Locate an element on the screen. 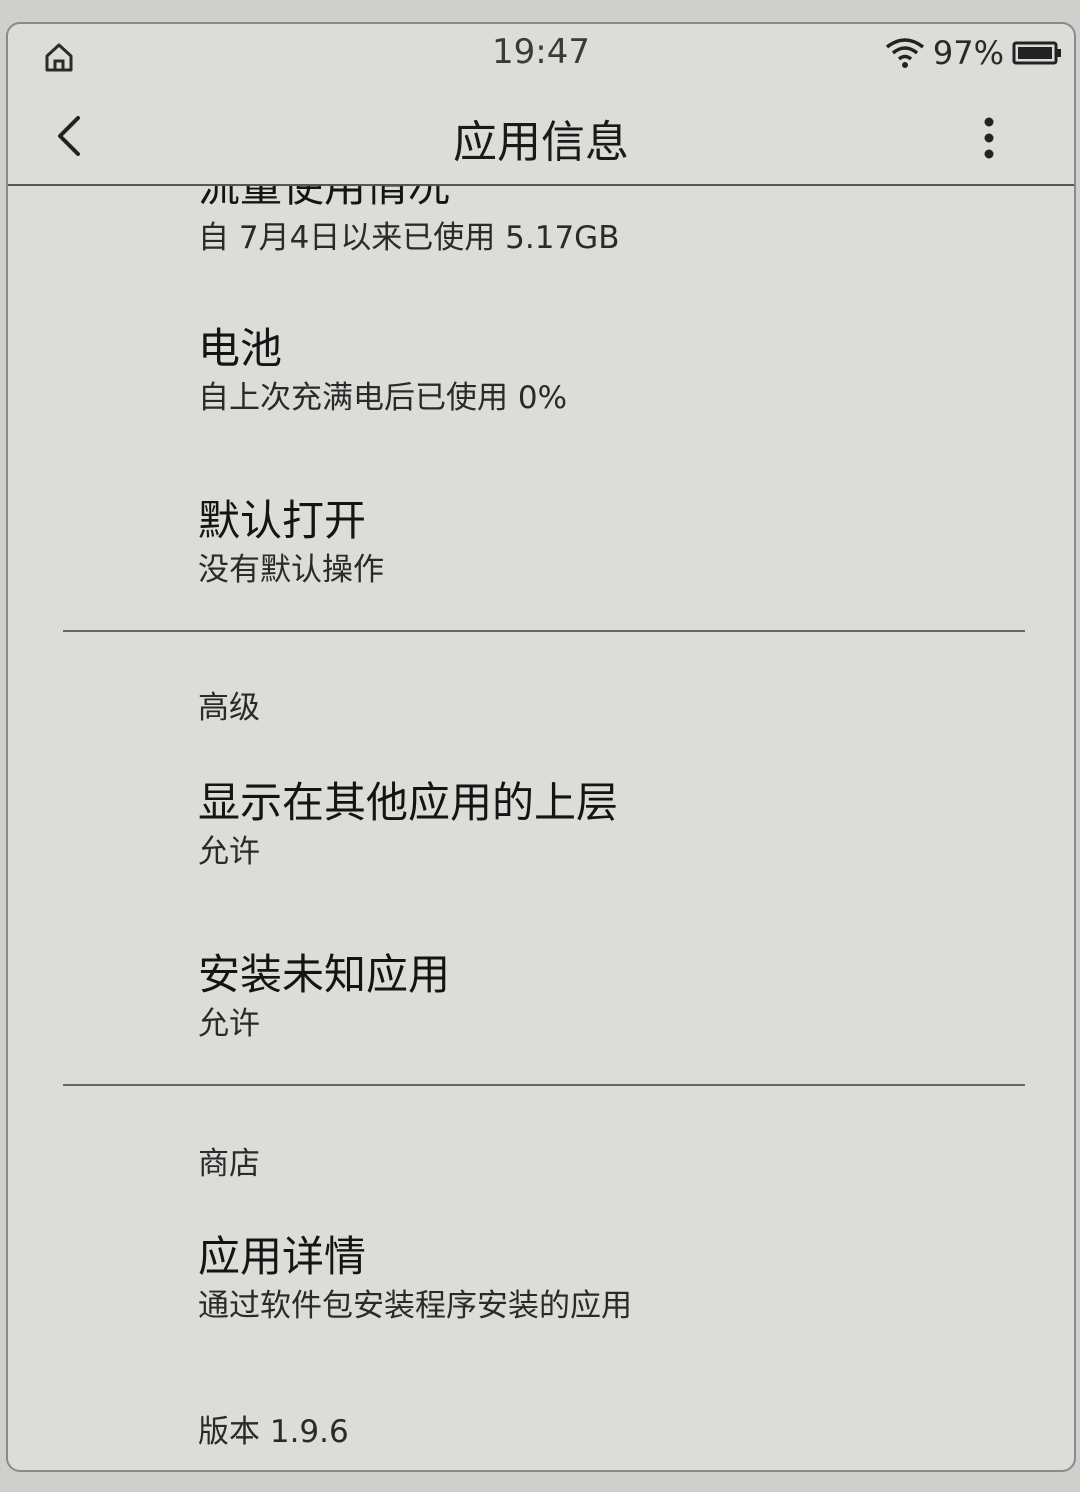 This screenshot has width=1080, height=1492. section-header-store: 商店 is located at coordinates (229, 1164).